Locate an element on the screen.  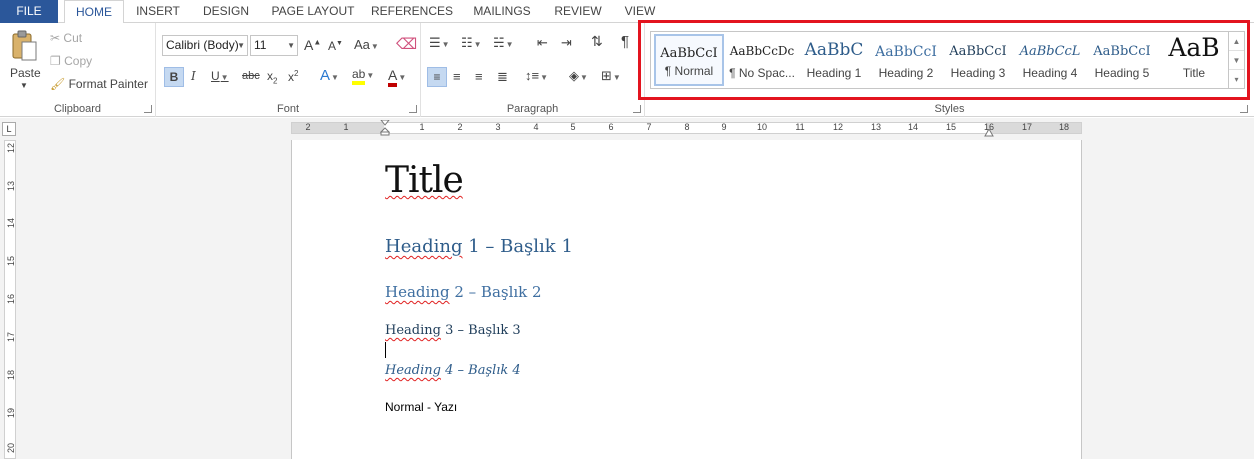
text-effects-button: A▼ is located at coordinates (329, 75).